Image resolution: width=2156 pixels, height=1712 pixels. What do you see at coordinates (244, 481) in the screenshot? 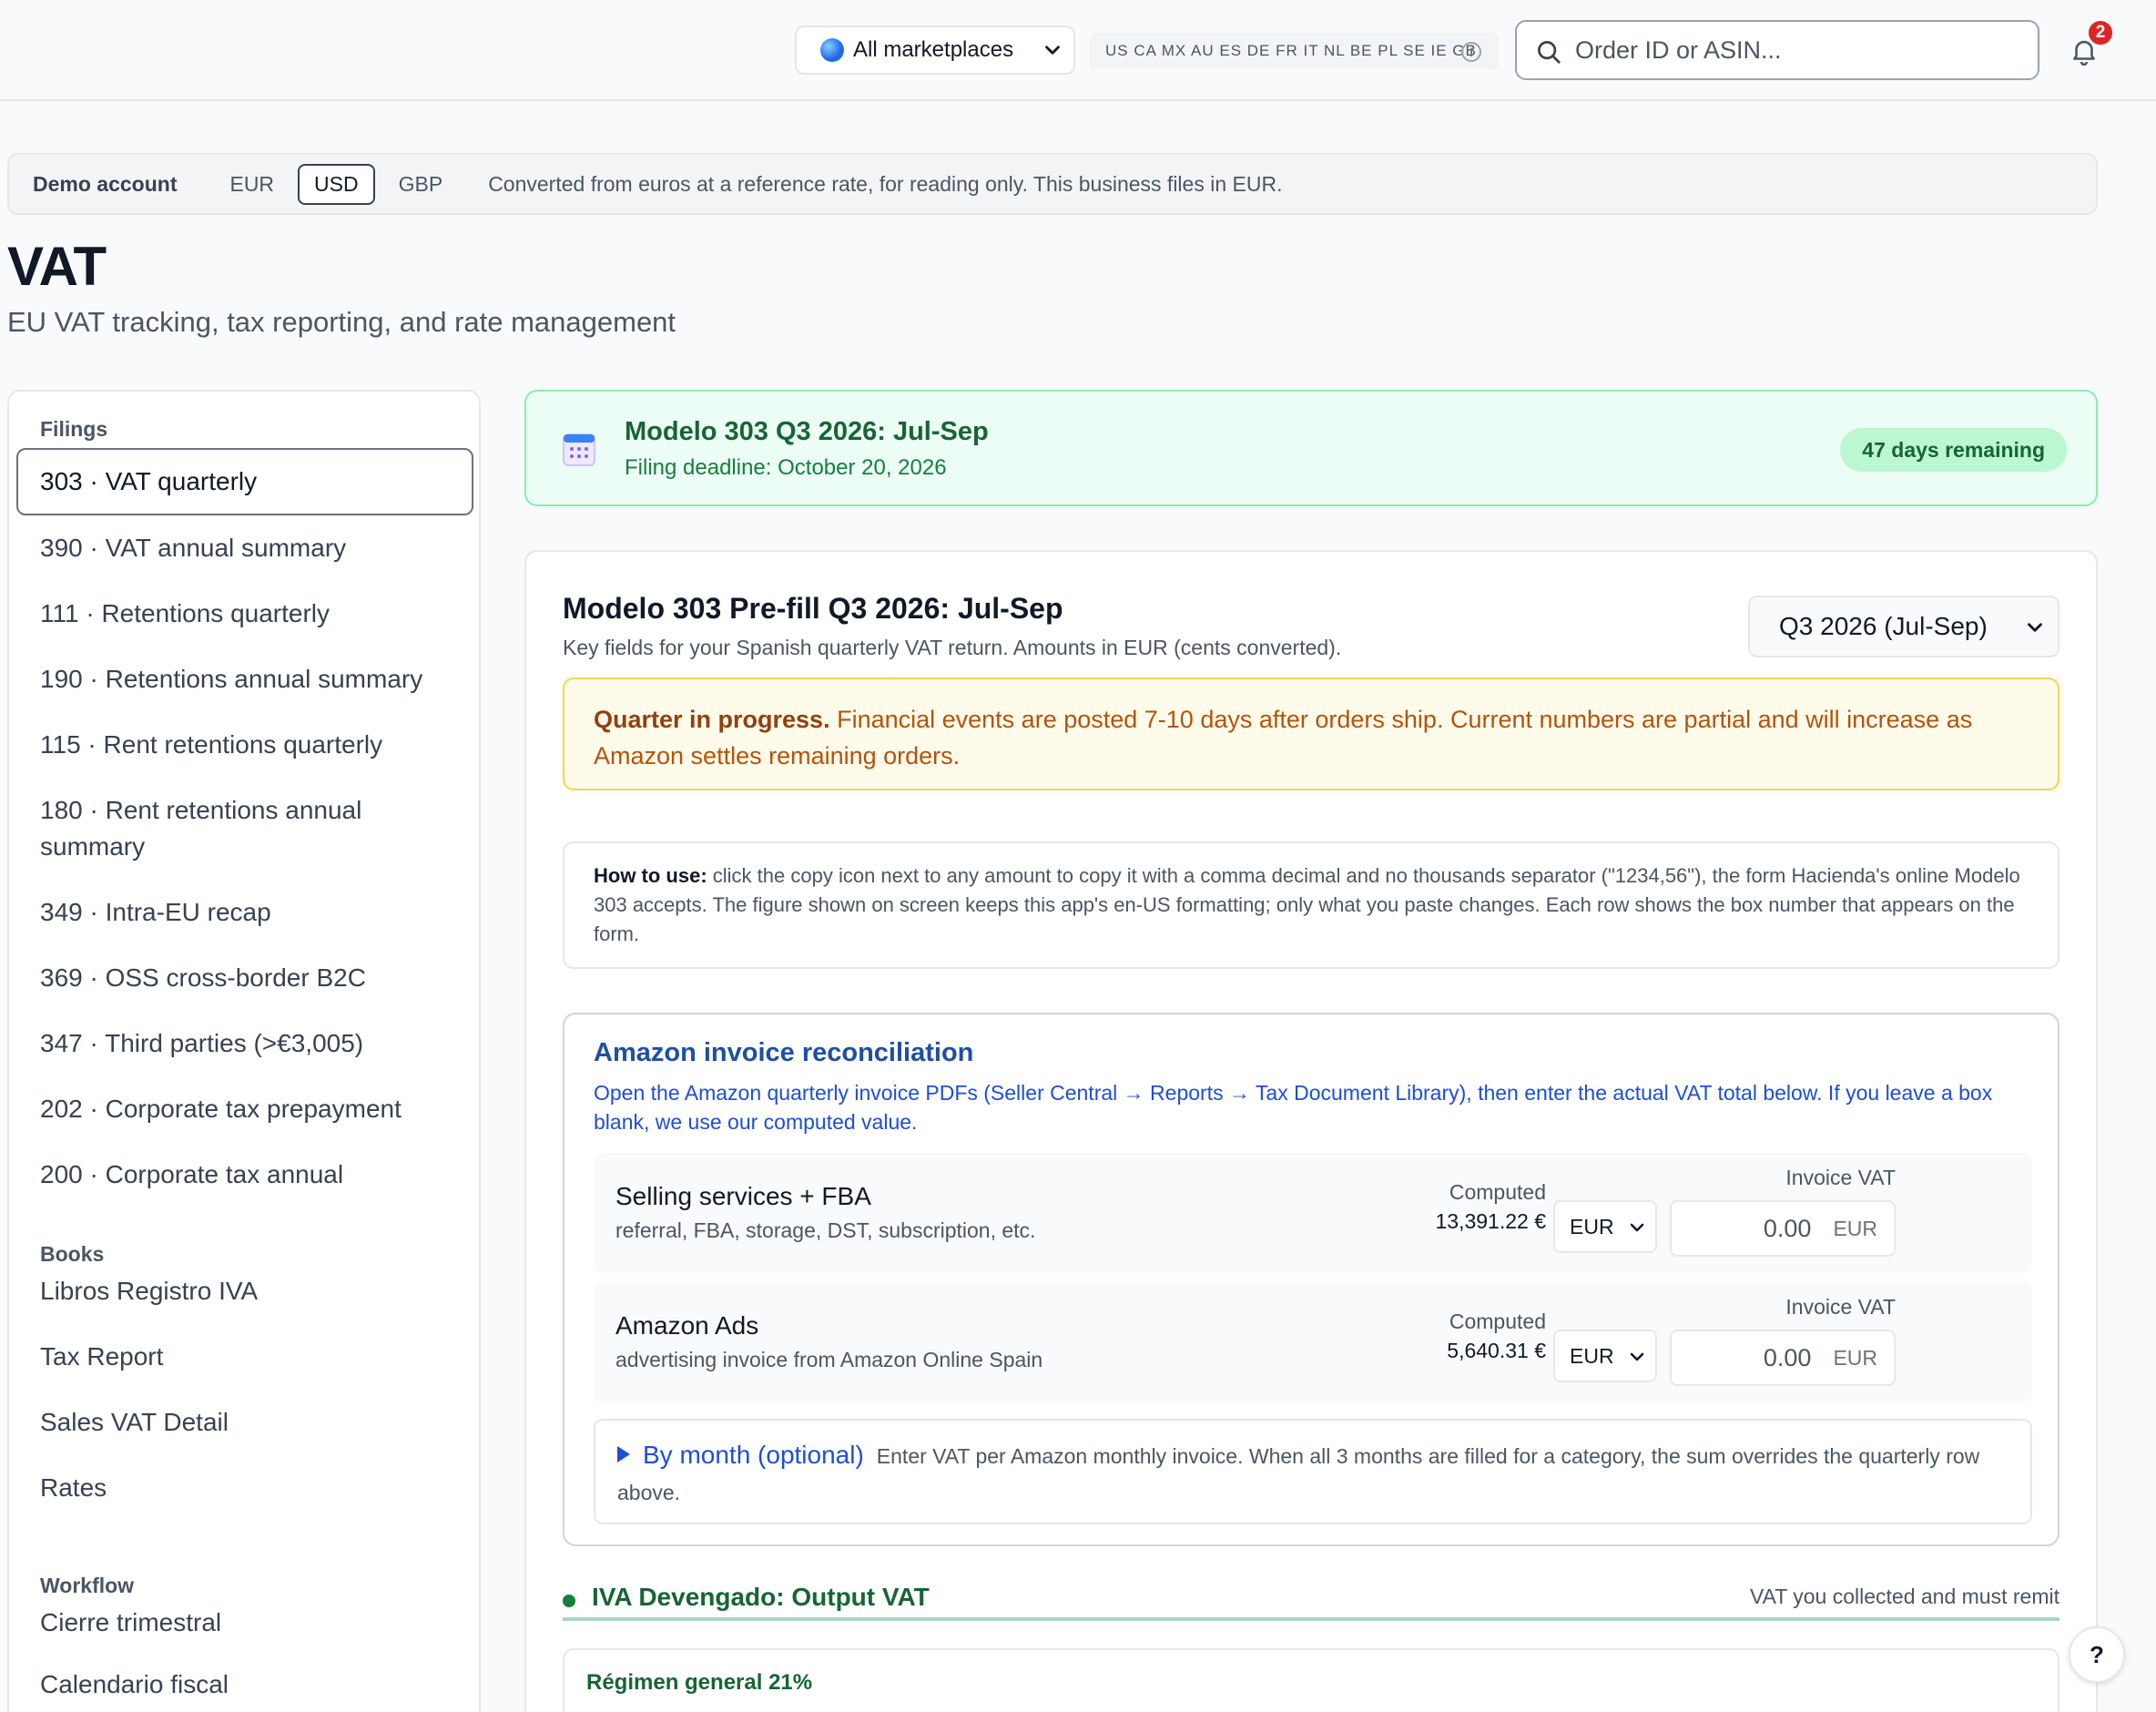
I see `sidebar-item-303: 303 · VAT quarterly` at bounding box center [244, 481].